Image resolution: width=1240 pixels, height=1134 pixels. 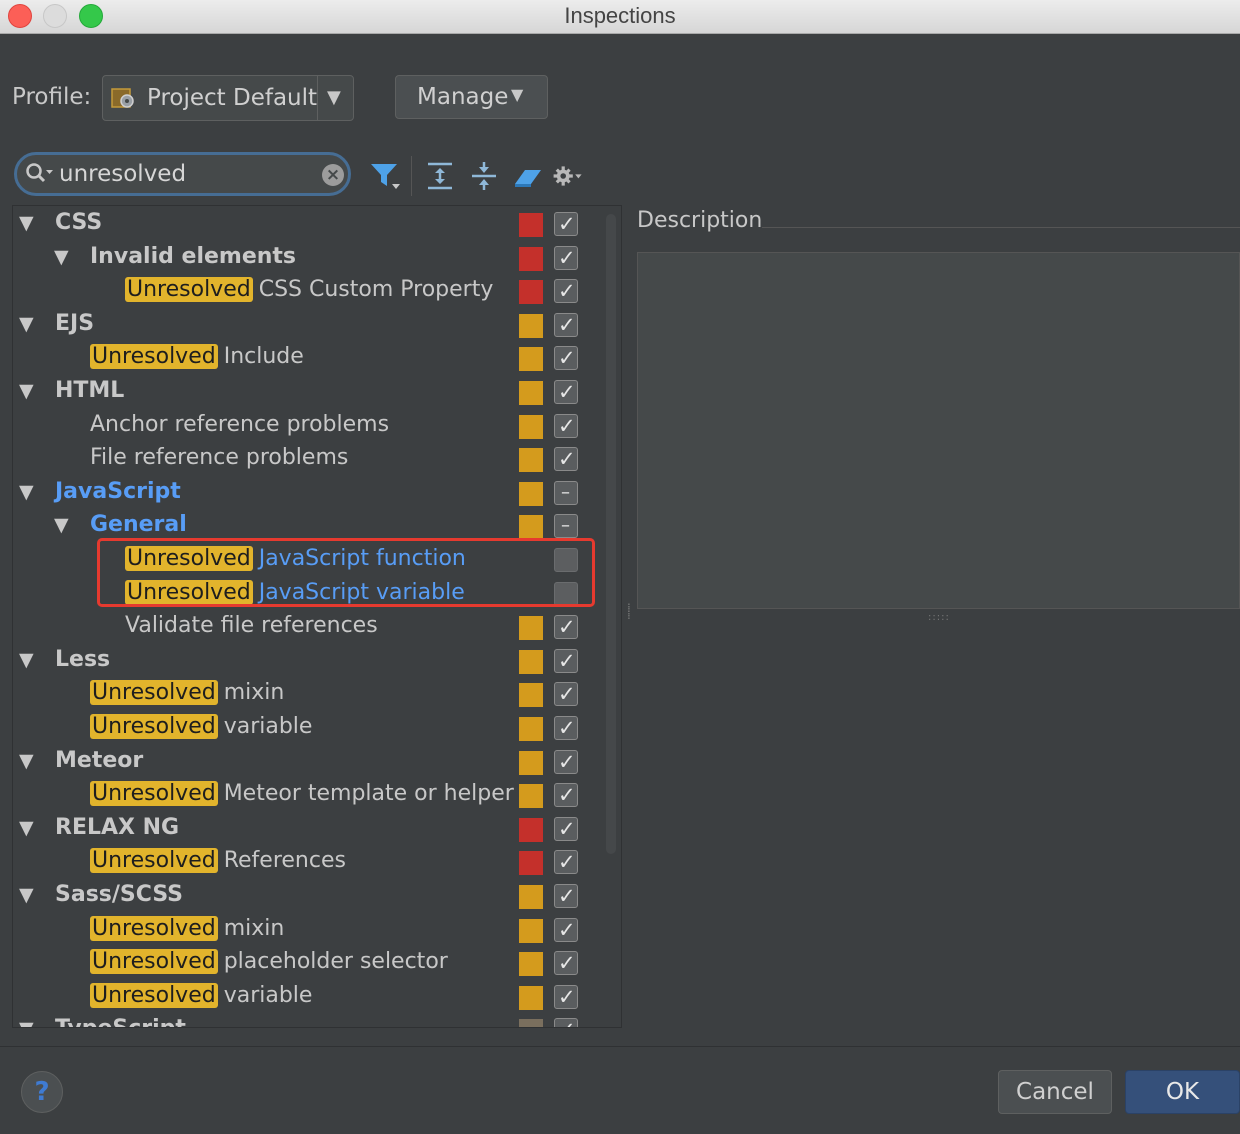 What do you see at coordinates (313, 795) in the screenshot?
I see `tree-row: Unresolved Meteor template or helper ✓` at bounding box center [313, 795].